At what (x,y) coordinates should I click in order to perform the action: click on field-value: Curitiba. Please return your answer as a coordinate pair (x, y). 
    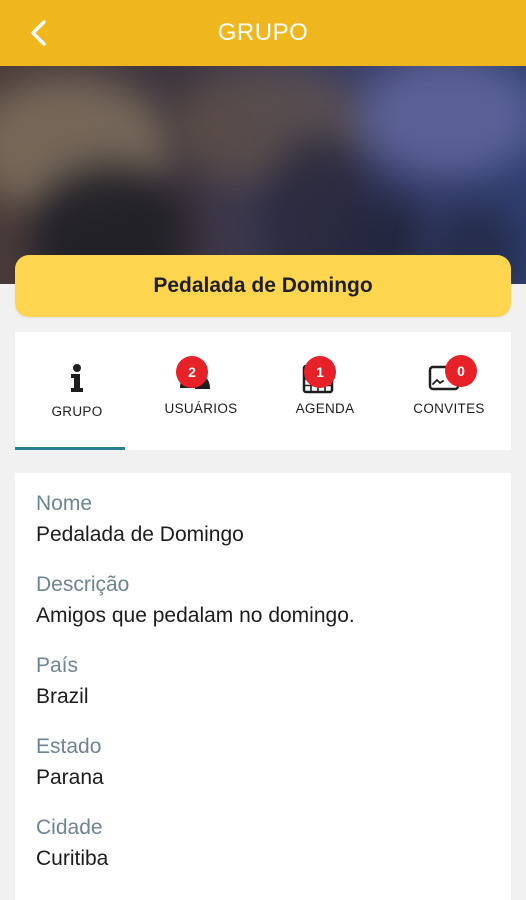
    Looking at the image, I should click on (72, 858).